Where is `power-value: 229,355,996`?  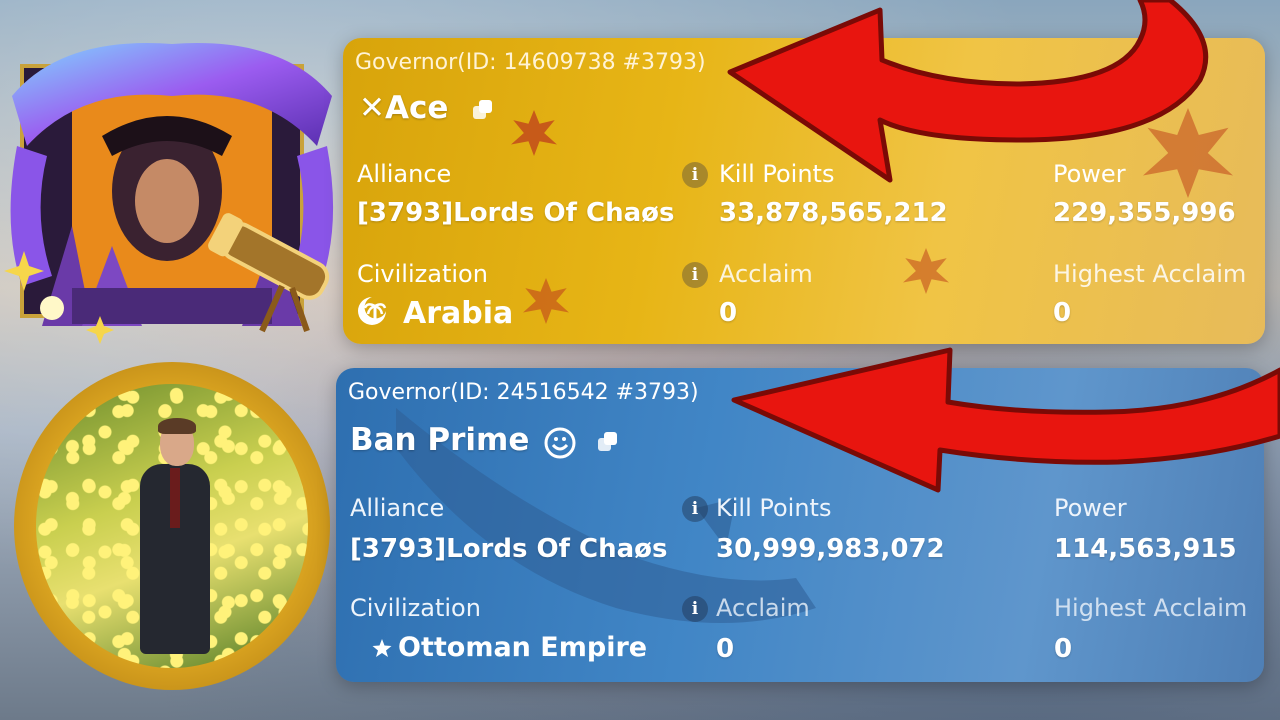
power-value: 229,355,996 is located at coordinates (1144, 213).